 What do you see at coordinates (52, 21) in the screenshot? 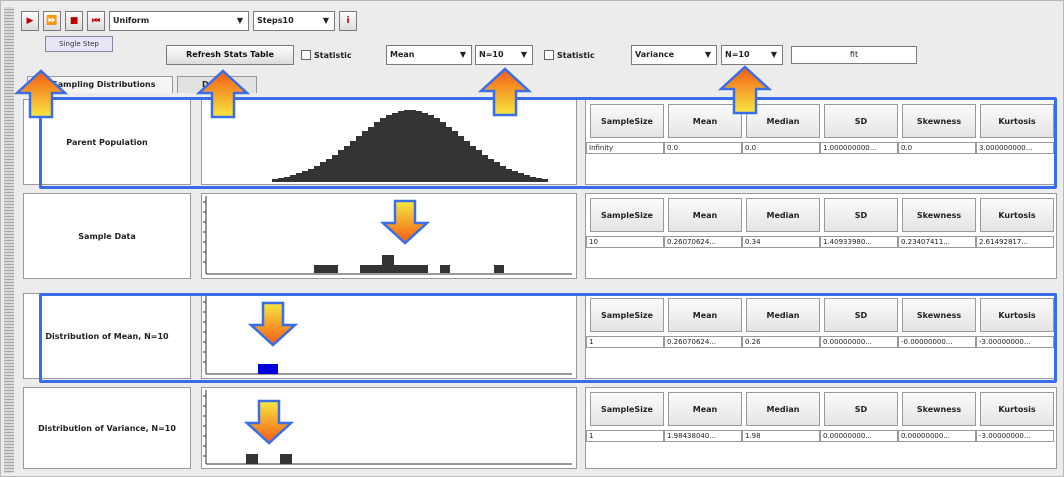
I see `run-button: ⏩` at bounding box center [52, 21].